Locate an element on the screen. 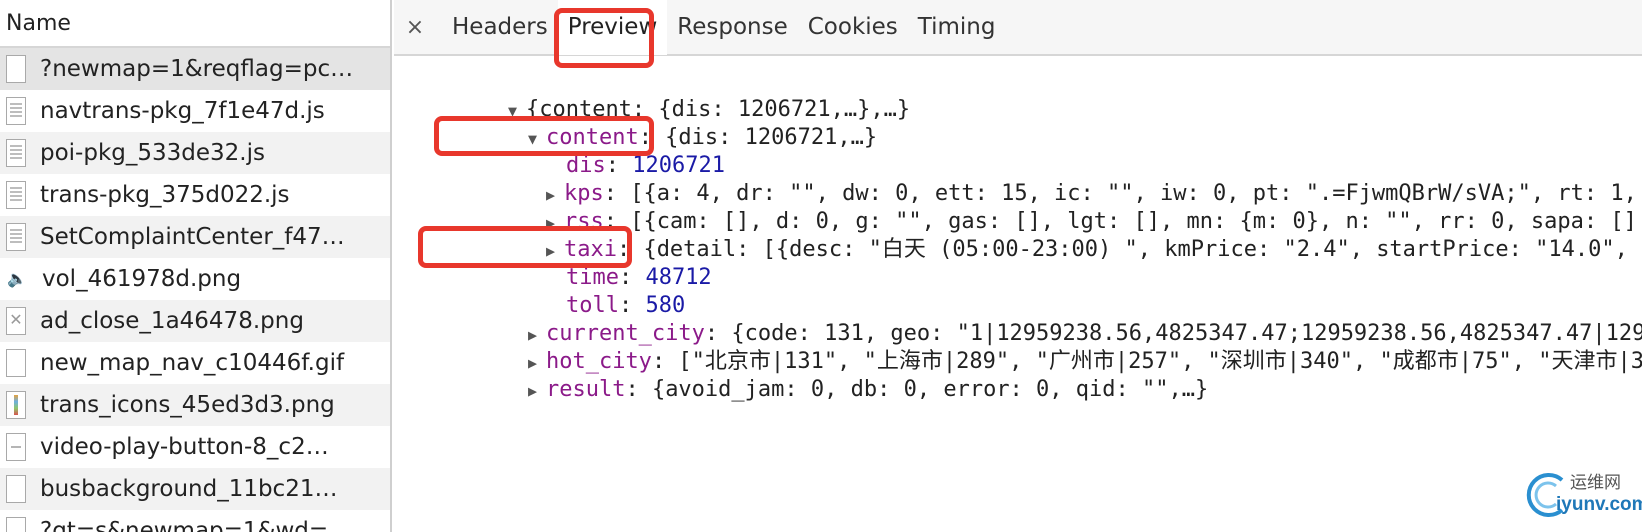 This screenshot has width=1642, height=532. name-column-header: Name is located at coordinates (195, 24).